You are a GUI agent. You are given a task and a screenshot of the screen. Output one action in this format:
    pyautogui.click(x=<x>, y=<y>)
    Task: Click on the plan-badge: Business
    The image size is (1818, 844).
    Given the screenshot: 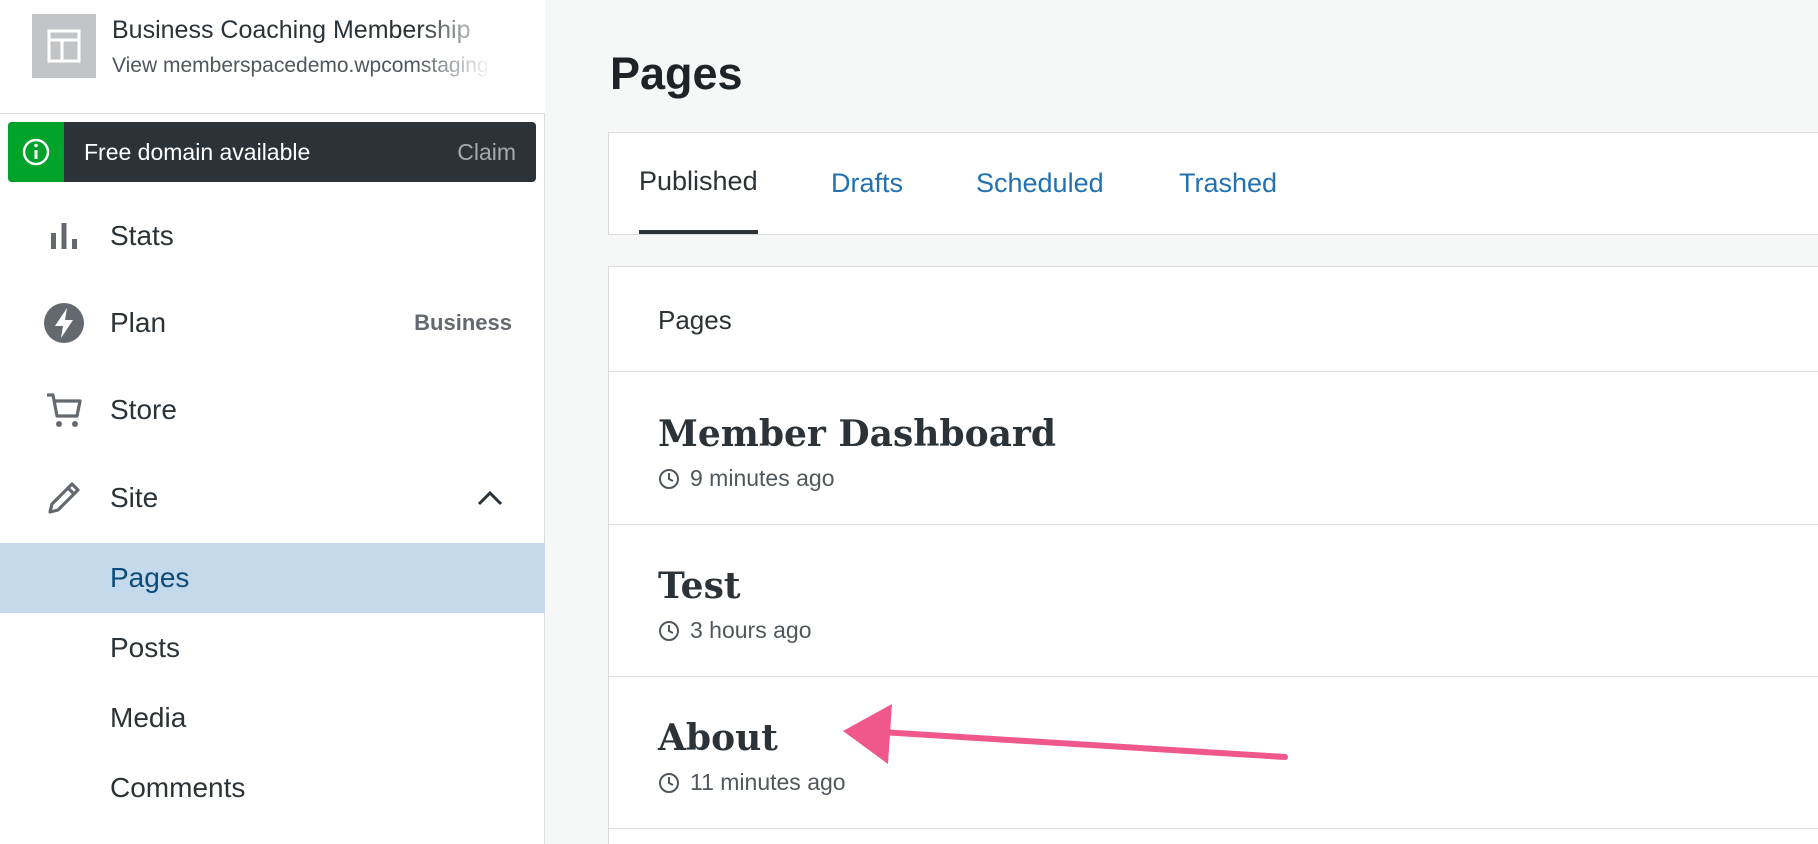 What is the action you would take?
    pyautogui.click(x=463, y=322)
    